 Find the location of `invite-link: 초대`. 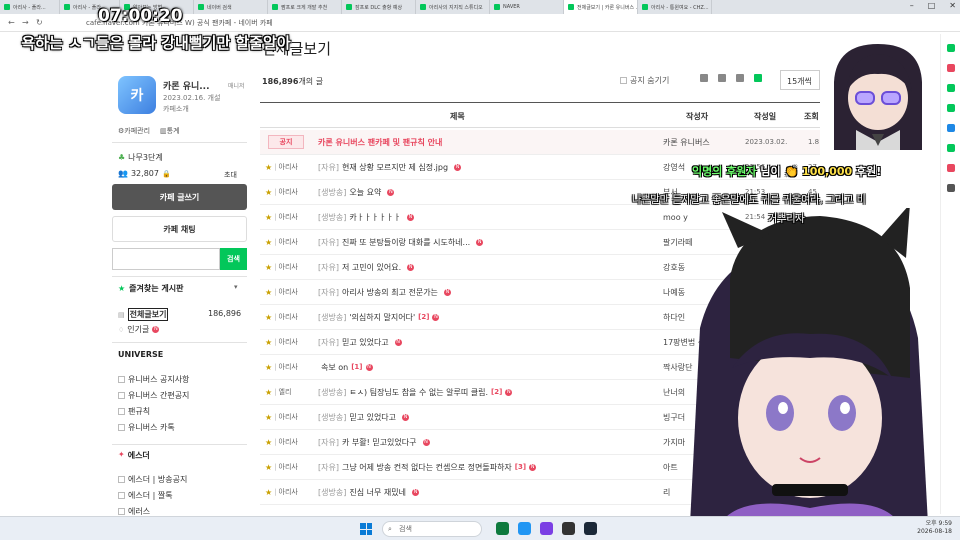

invite-link: 초대 is located at coordinates (230, 175).